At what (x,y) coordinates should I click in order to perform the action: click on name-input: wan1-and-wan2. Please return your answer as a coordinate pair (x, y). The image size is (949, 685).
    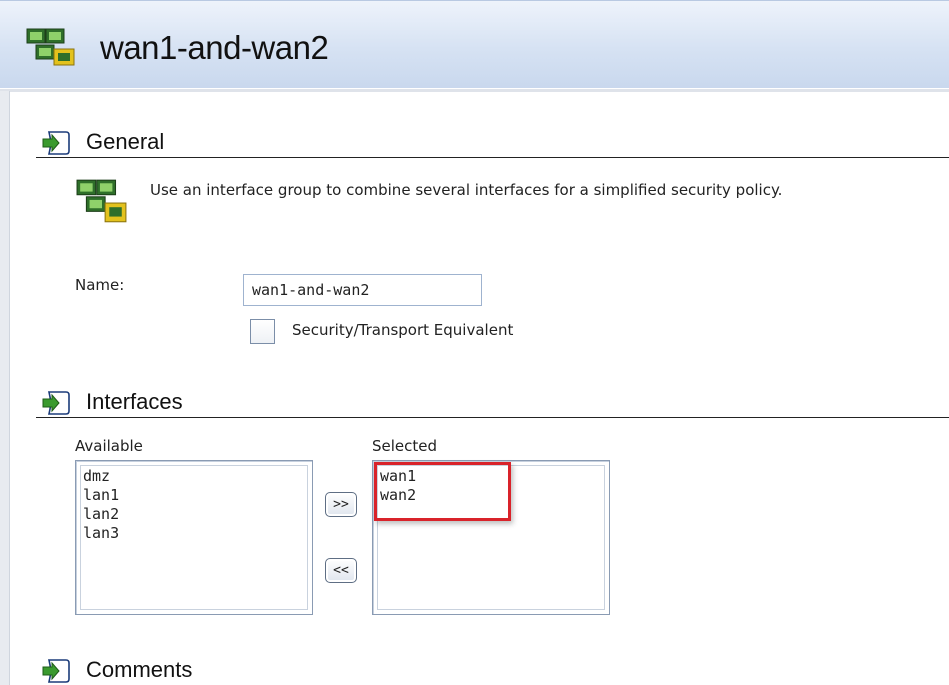
    Looking at the image, I should click on (362, 290).